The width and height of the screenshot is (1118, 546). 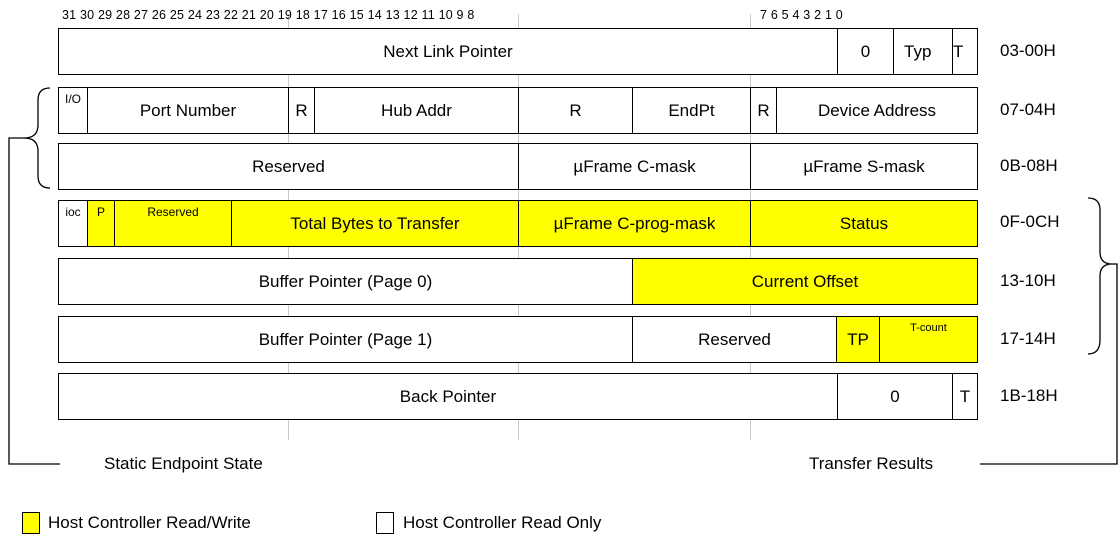 What do you see at coordinates (73, 223) in the screenshot?
I see `field-ioc: ioc` at bounding box center [73, 223].